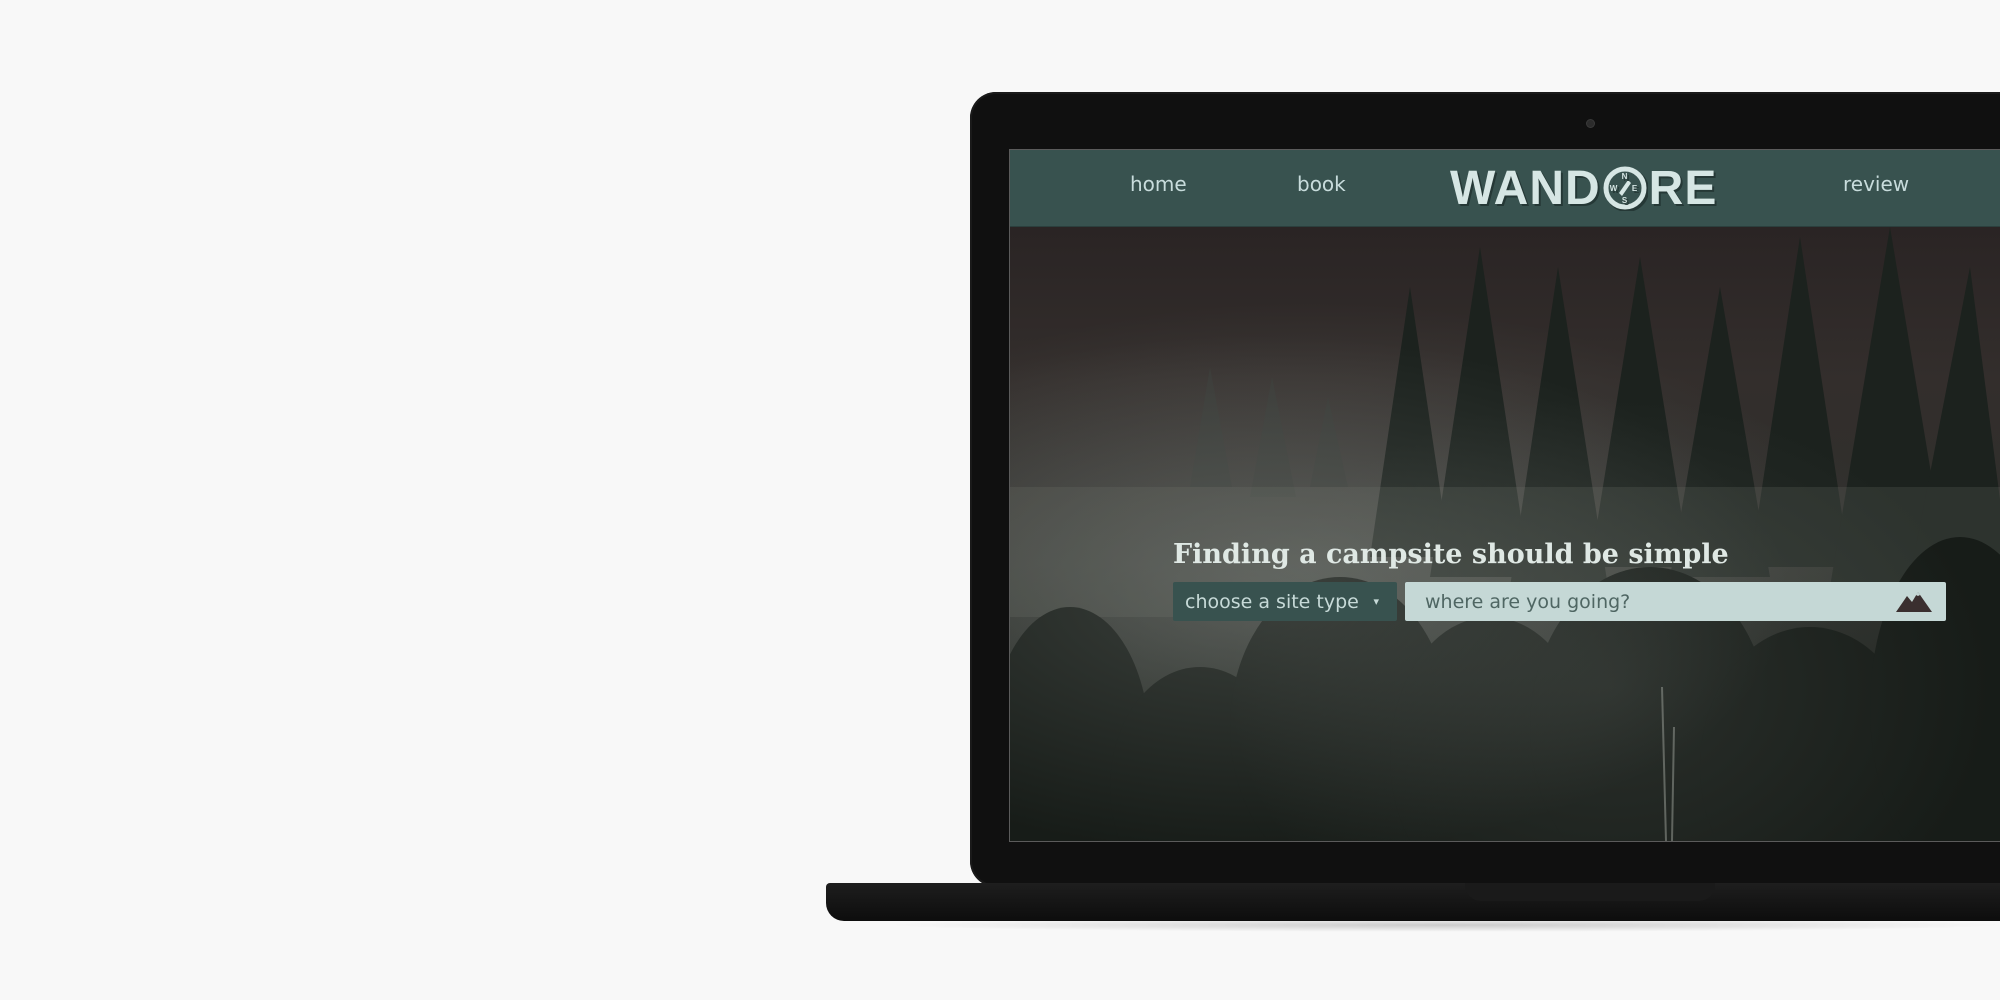 Image resolution: width=2000 pixels, height=1000 pixels. I want to click on site-type-label: choose a site type, so click(1272, 601).